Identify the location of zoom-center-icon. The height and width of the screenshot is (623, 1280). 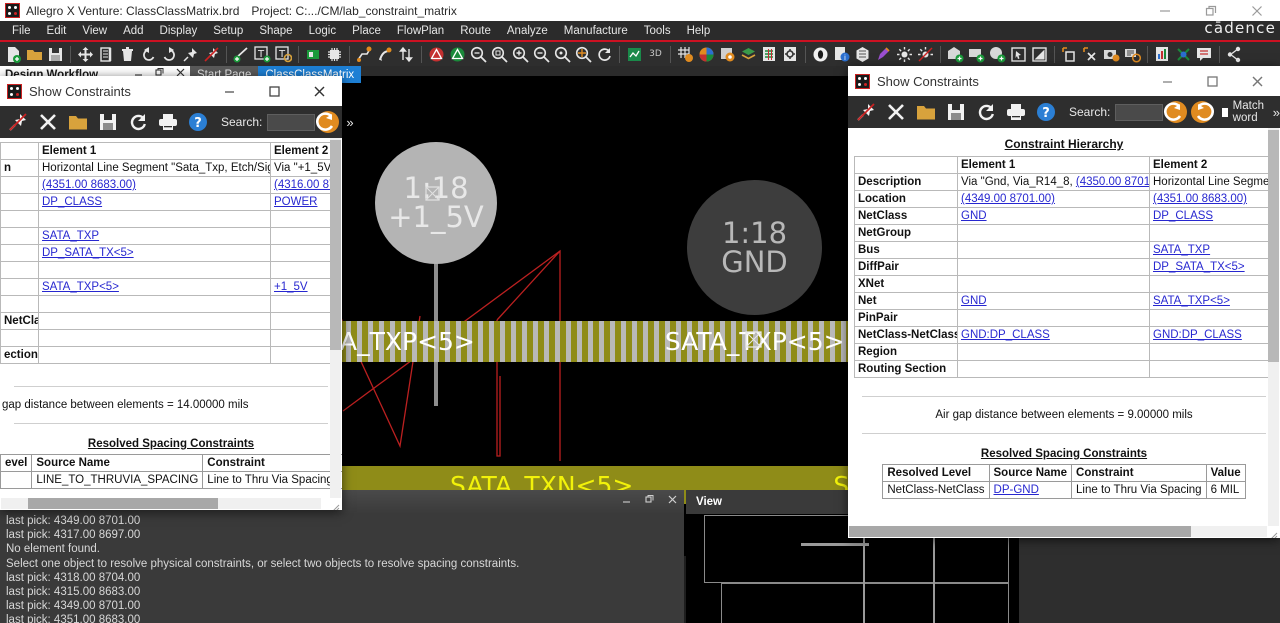
(583, 54).